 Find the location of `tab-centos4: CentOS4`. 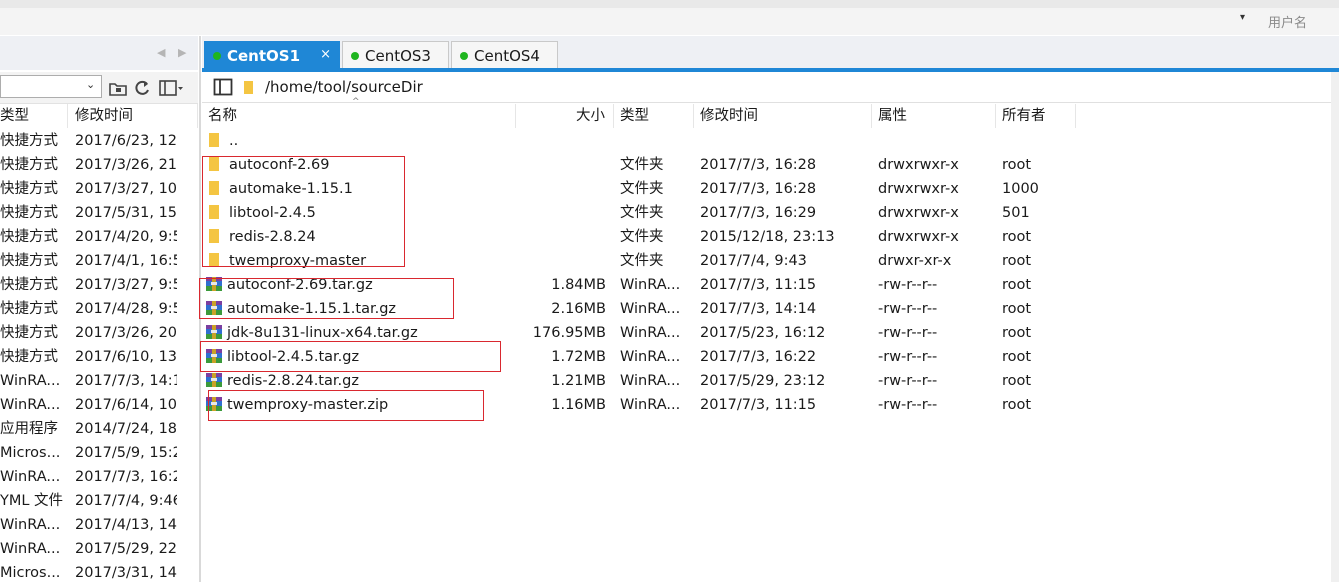

tab-centos4: CentOS4 is located at coordinates (504, 55).